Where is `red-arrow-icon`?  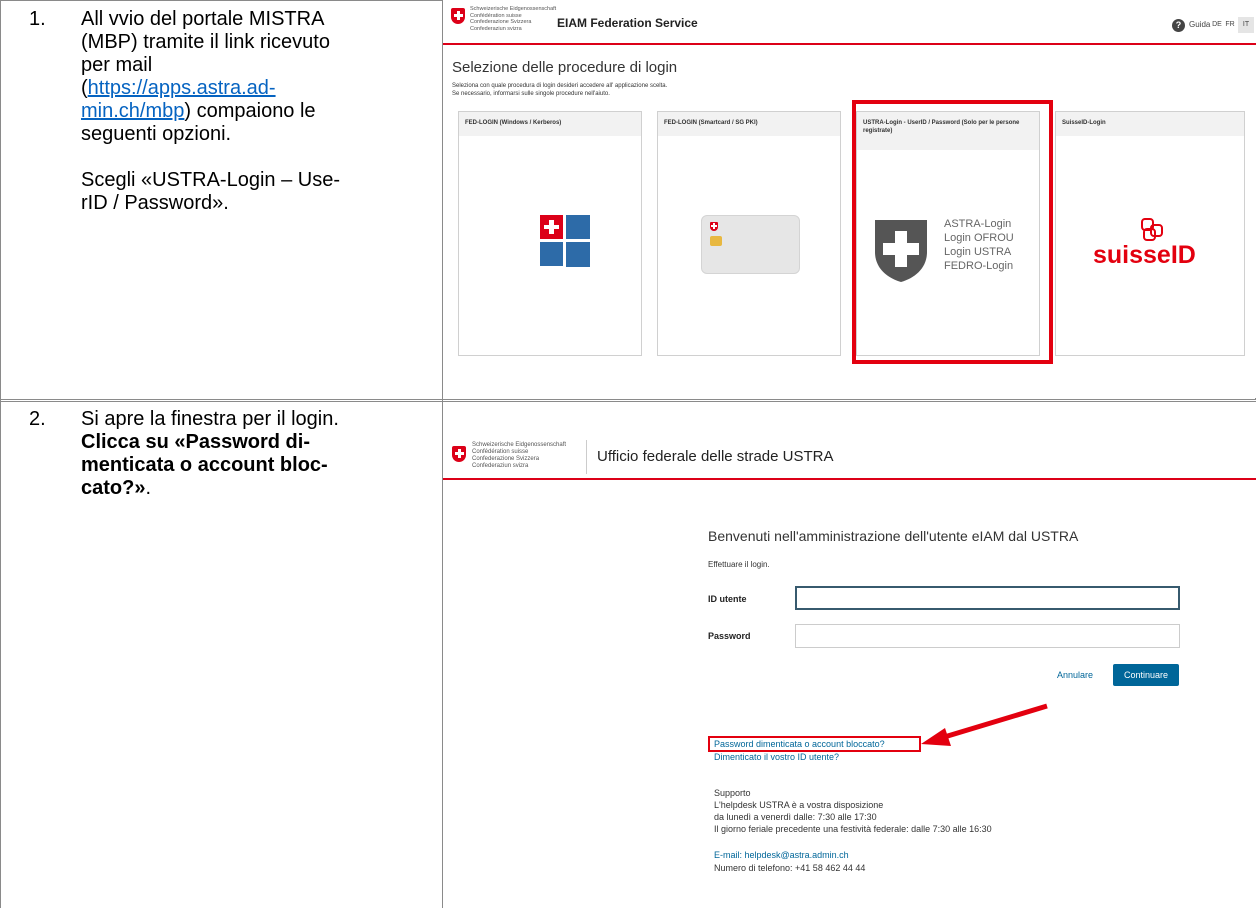 red-arrow-icon is located at coordinates (984, 724).